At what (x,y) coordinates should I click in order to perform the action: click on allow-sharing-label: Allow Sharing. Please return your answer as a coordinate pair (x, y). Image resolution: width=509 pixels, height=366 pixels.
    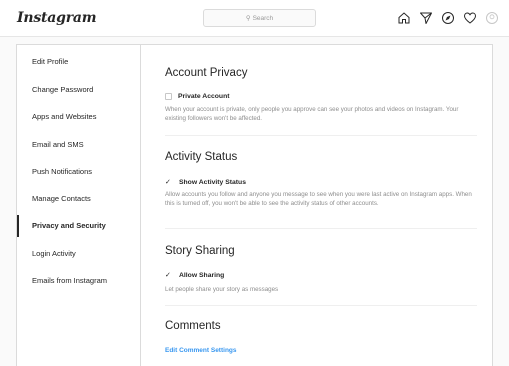
    Looking at the image, I should click on (202, 275).